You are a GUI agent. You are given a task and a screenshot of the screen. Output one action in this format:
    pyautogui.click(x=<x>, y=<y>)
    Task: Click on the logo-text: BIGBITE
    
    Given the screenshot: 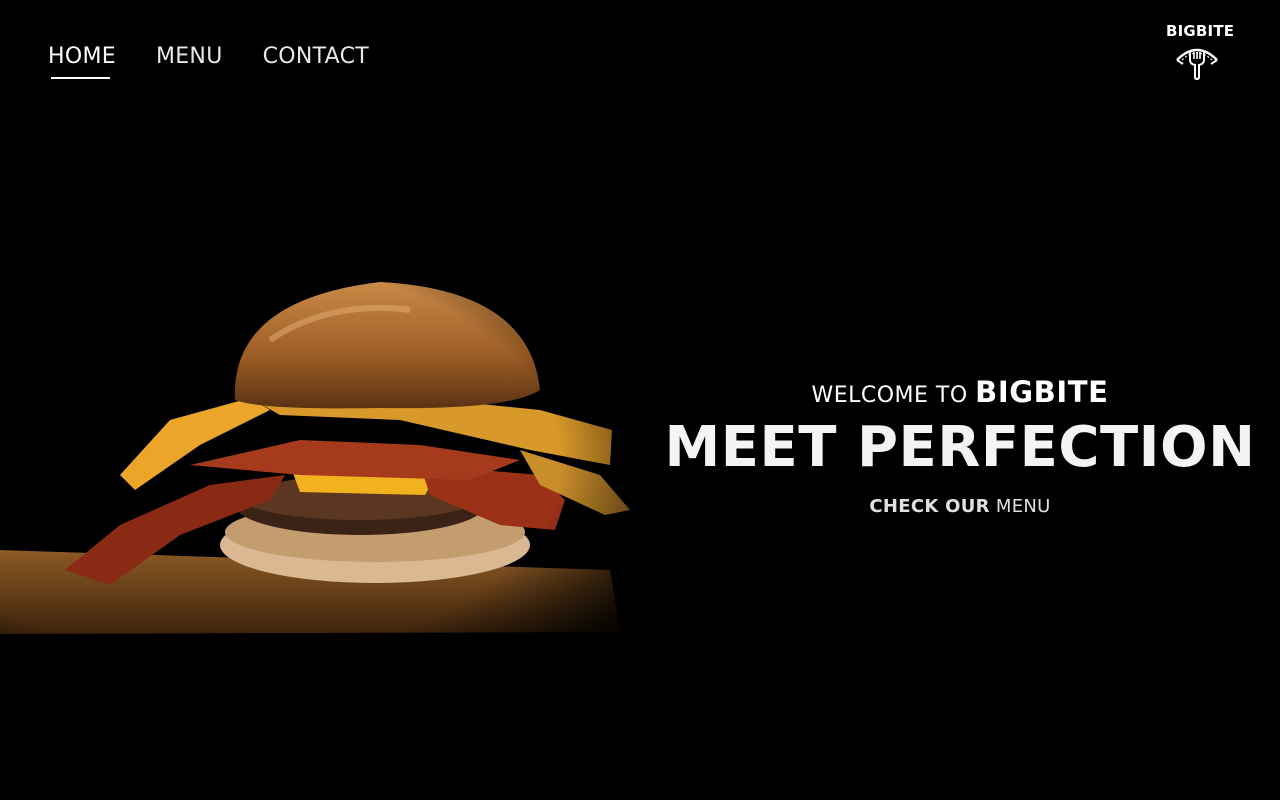 What is the action you would take?
    pyautogui.click(x=1200, y=31)
    